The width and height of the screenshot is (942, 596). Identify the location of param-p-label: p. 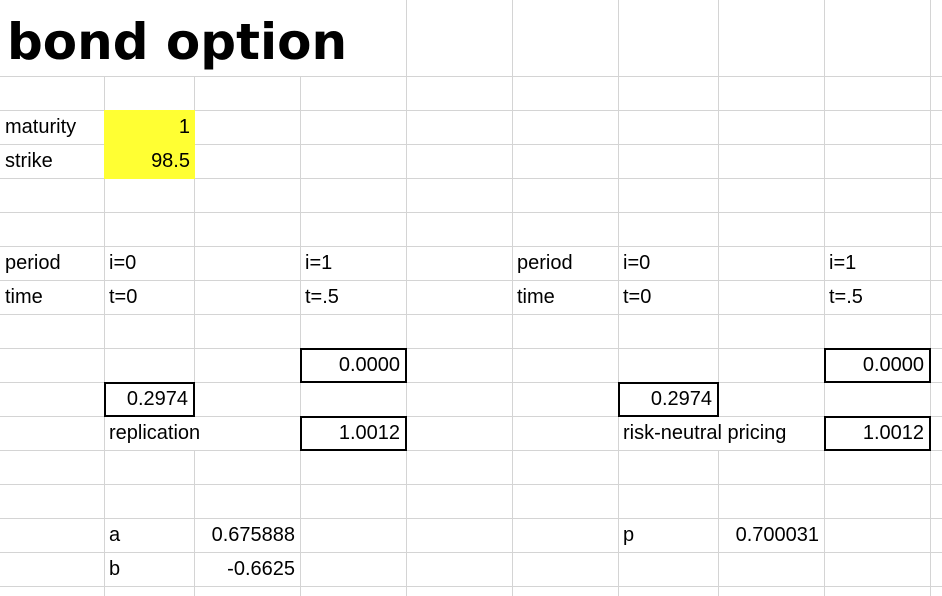
(668, 535).